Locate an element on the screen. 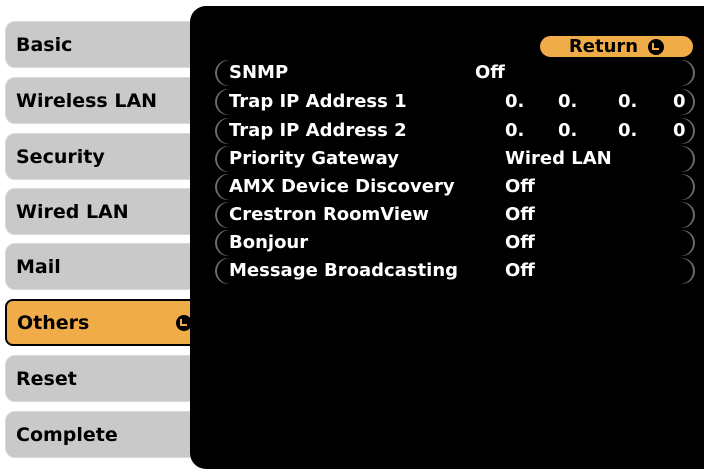 The height and width of the screenshot is (473, 704). setting-row-amx-device-discovery: AMX Device Discovery Off is located at coordinates (455, 187).